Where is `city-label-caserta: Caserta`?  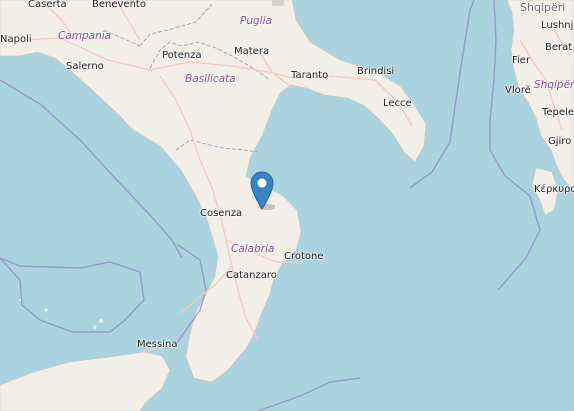
city-label-caserta: Caserta is located at coordinates (47, 5).